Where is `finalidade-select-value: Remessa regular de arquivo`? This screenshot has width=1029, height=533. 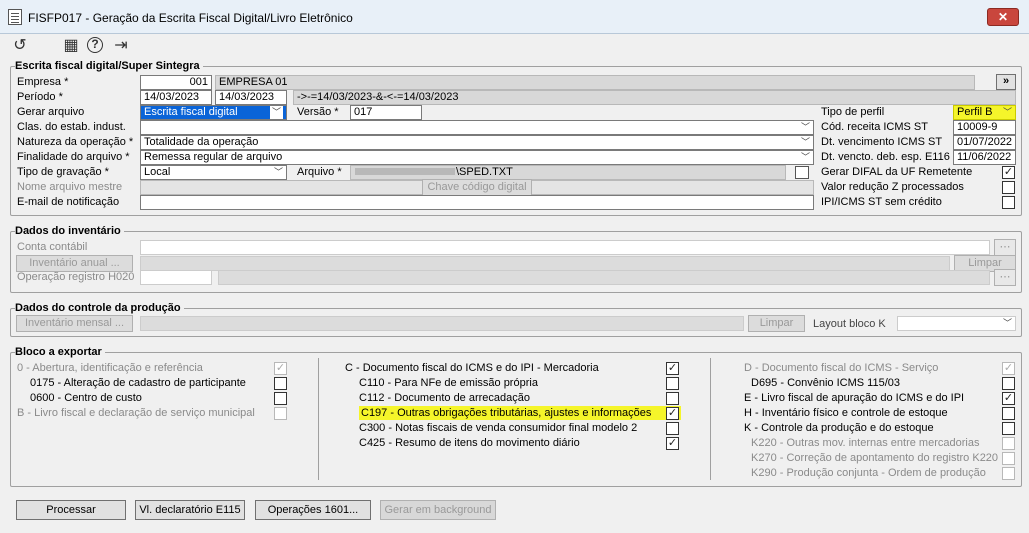
finalidade-select-value: Remessa regular de arquivo is located at coordinates (213, 157).